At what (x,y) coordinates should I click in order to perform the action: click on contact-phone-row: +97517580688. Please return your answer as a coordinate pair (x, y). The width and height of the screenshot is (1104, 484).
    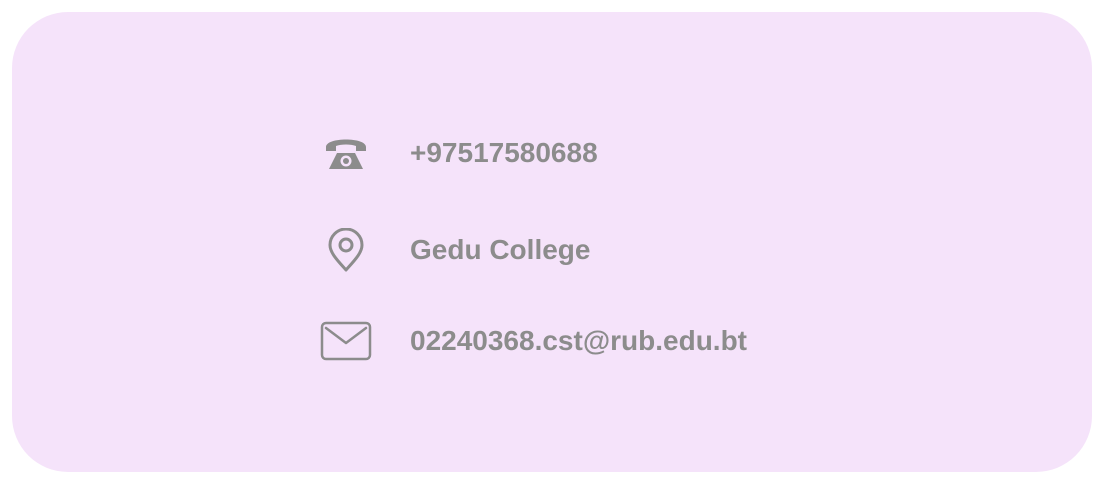
    Looking at the image, I should click on (458, 153).